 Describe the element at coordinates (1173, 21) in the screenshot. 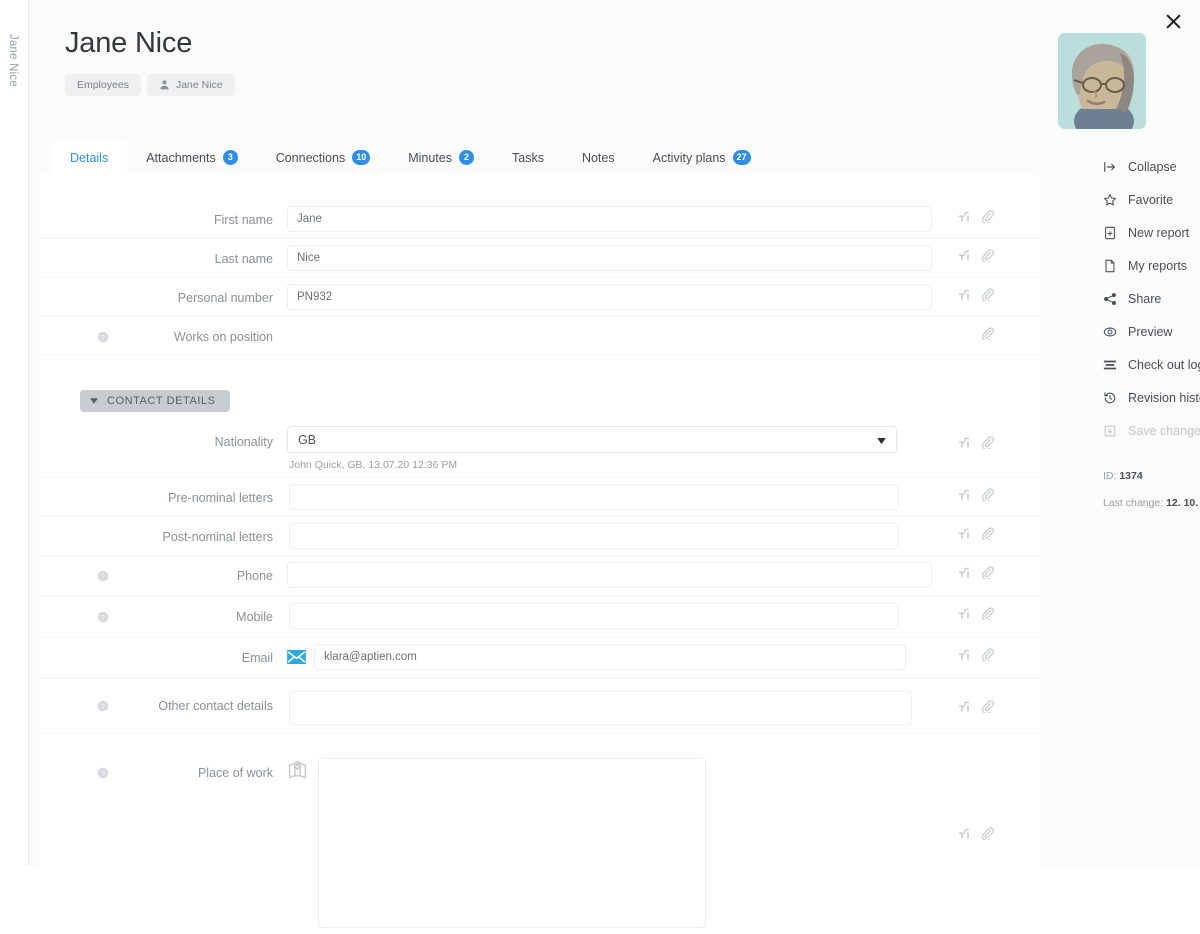

I see `close-icon` at that location.